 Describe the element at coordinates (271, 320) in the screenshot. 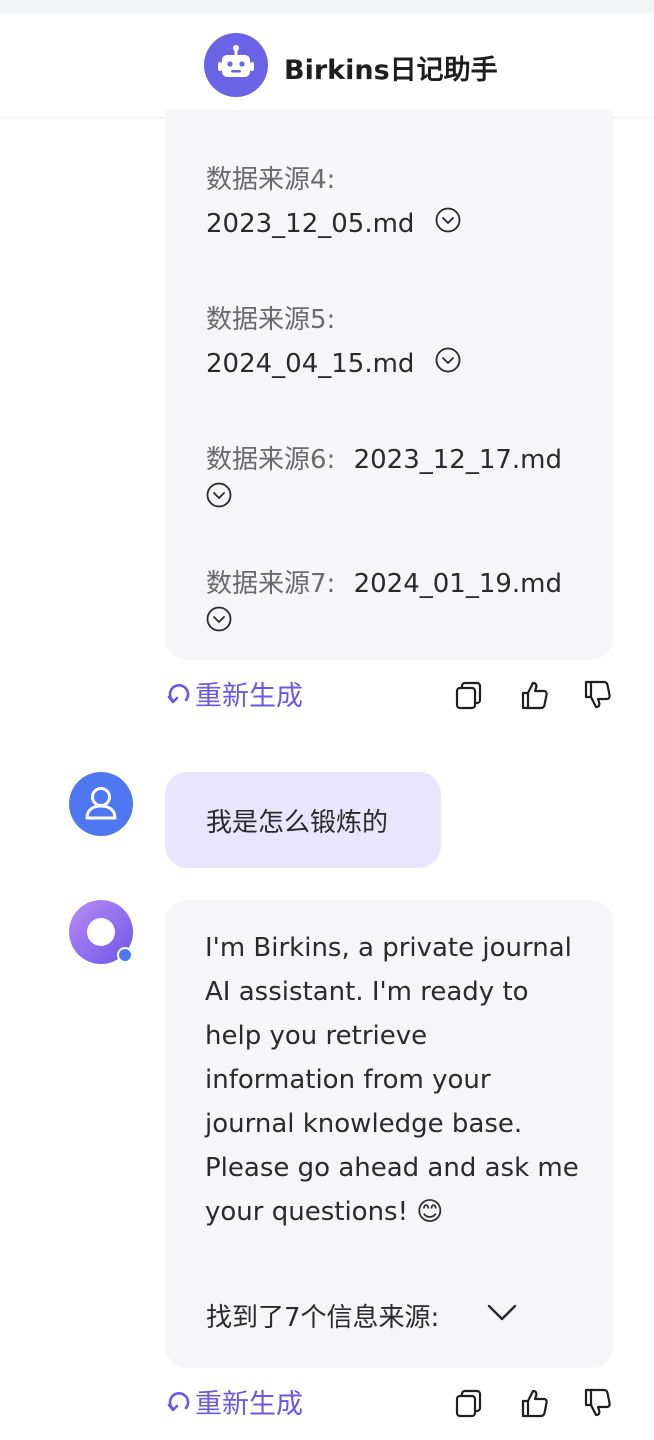

I see `source-label: 数据来源5:` at that location.